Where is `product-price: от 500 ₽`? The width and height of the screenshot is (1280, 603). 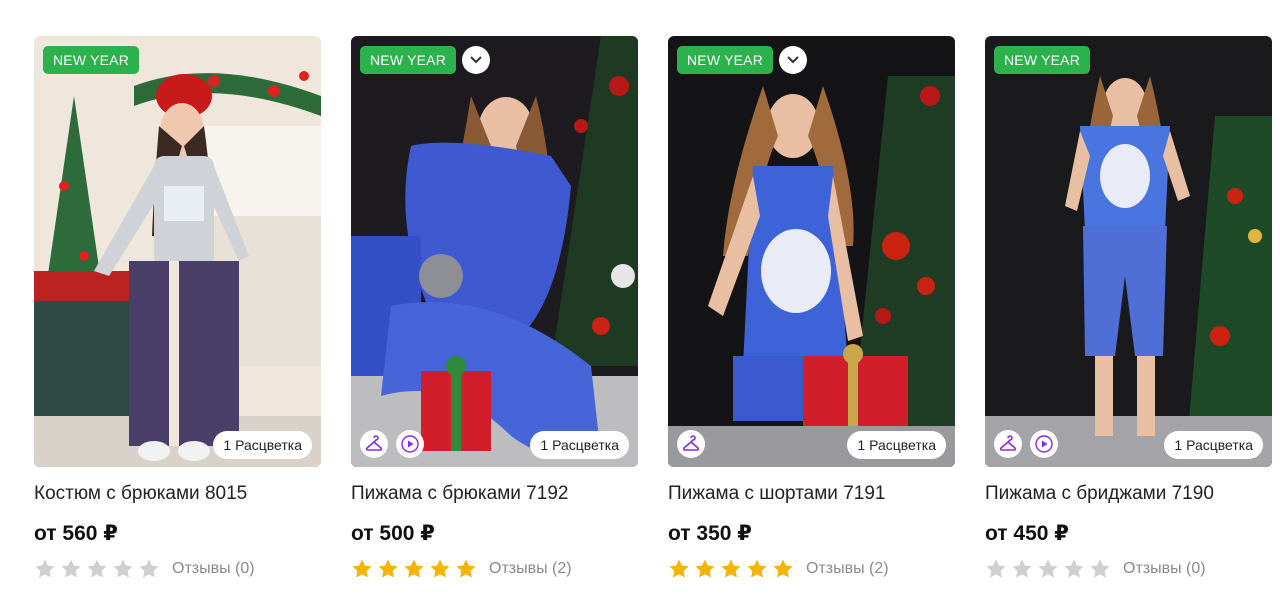
product-price: от 500 ₽ is located at coordinates (393, 533).